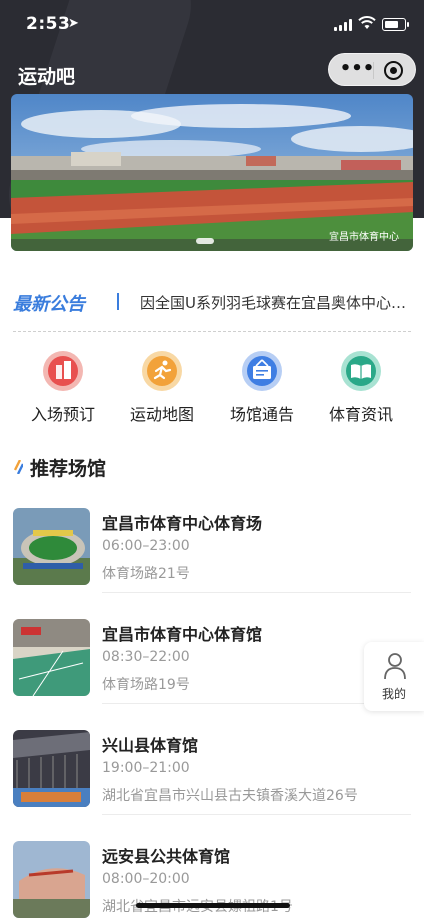 Image resolution: width=424 pixels, height=918 pixels. I want to click on menu-item-sports-map: 运动地图, so click(162, 390).